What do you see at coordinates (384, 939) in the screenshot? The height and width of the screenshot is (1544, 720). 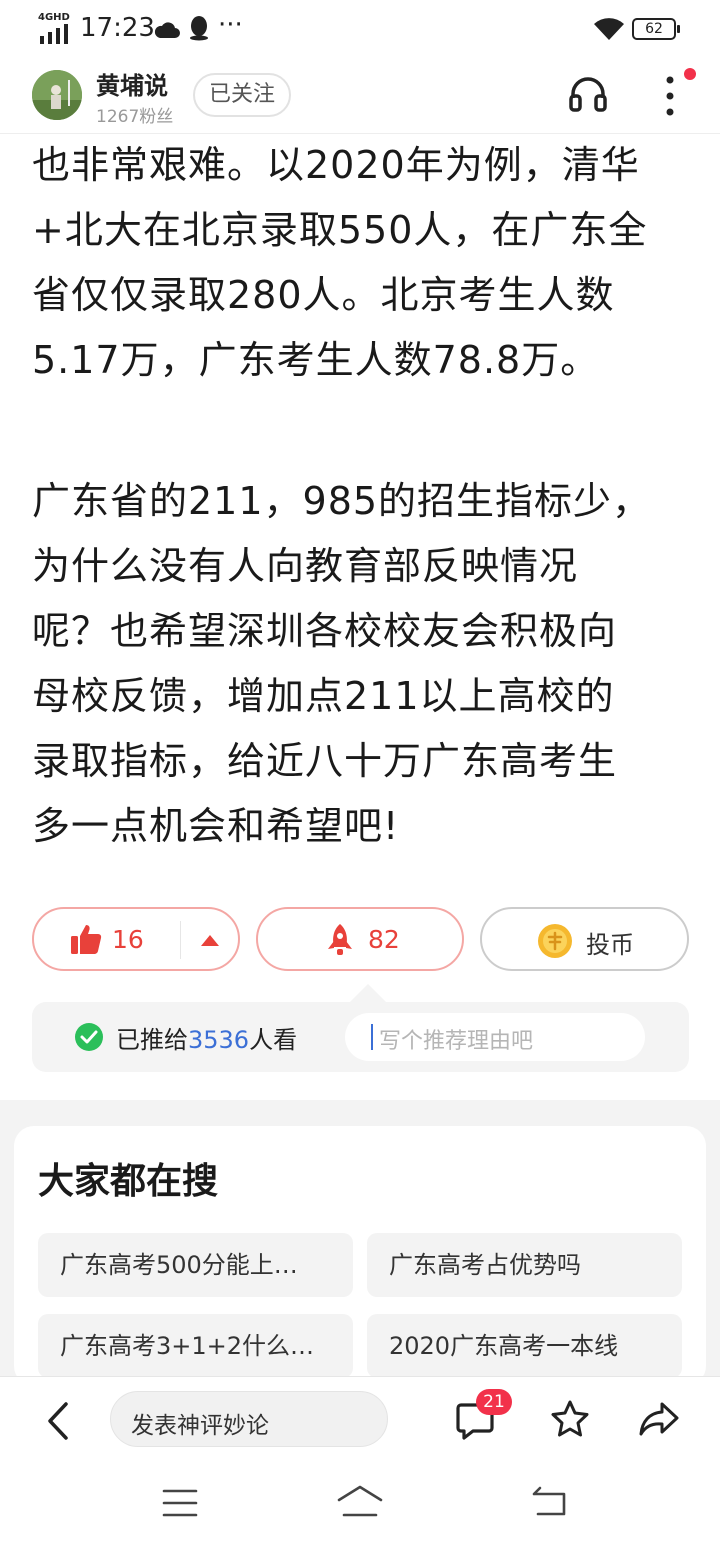 I see `recommend-count: 82` at bounding box center [384, 939].